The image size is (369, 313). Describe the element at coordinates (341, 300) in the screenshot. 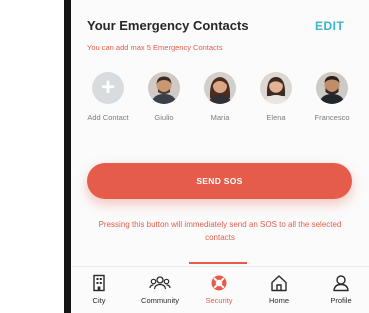

I see `tab-label: Profile` at that location.